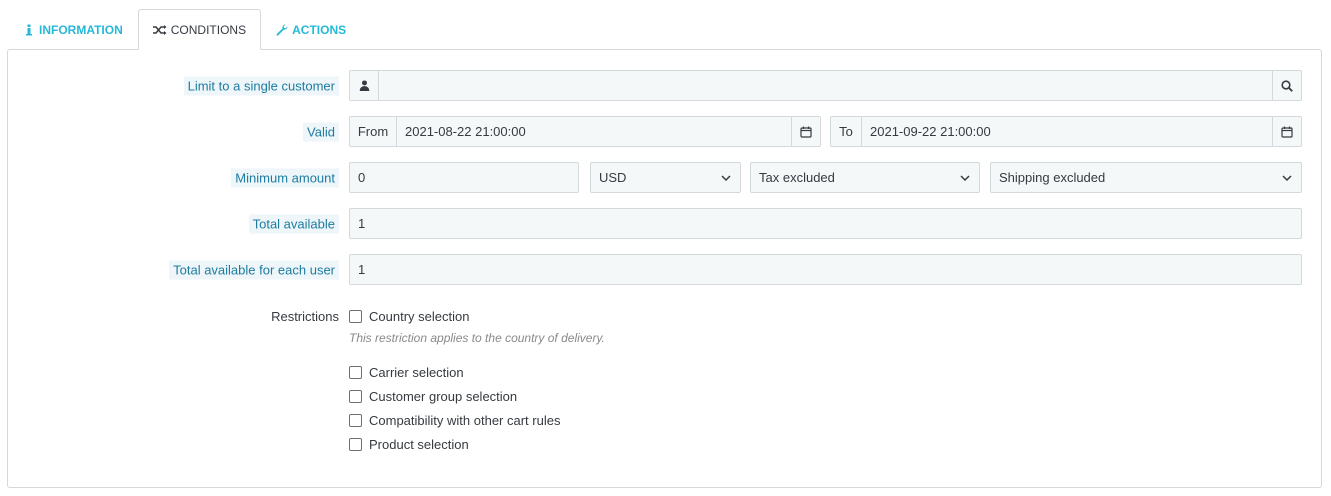  Describe the element at coordinates (930, 131) in the screenshot. I see `valid-to-value: 2021-09-22 21:00:00` at that location.